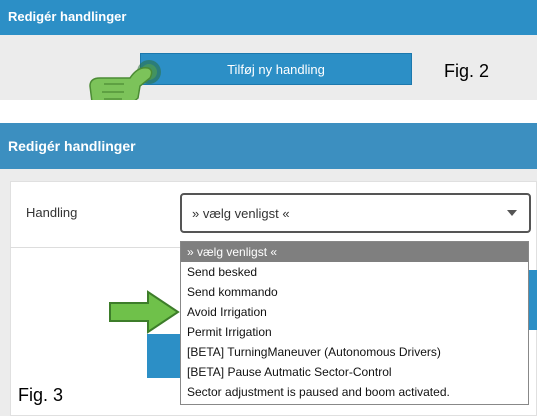 Image resolution: width=537 pixels, height=416 pixels. I want to click on option-item: [BETA] Pause Autmatic Sector-Control, so click(354, 372).